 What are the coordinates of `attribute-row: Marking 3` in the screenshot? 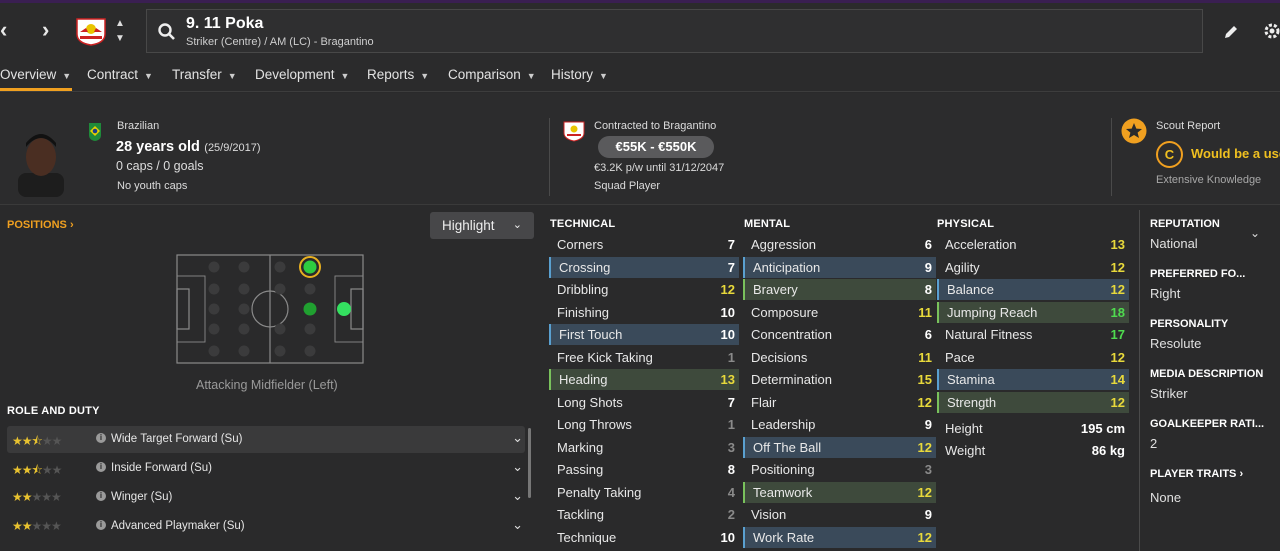 It's located at (644, 447).